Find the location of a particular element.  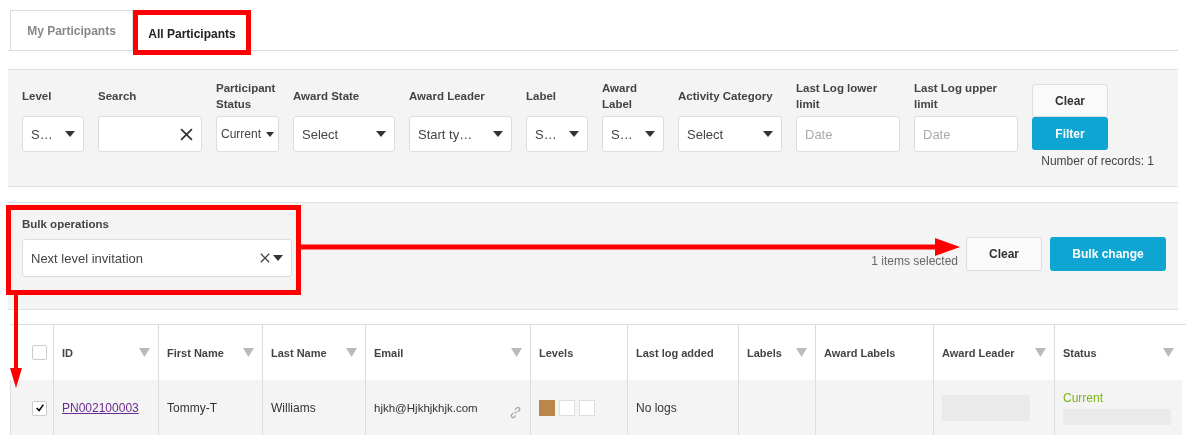

column-header: Award Labels is located at coordinates (860, 352).